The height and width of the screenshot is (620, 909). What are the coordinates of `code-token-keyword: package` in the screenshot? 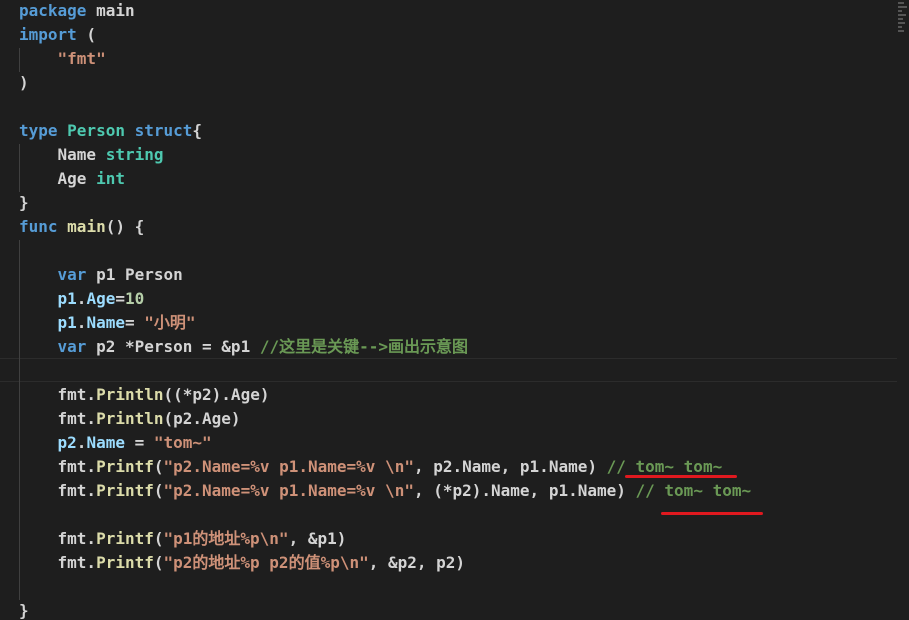 It's located at (53, 10).